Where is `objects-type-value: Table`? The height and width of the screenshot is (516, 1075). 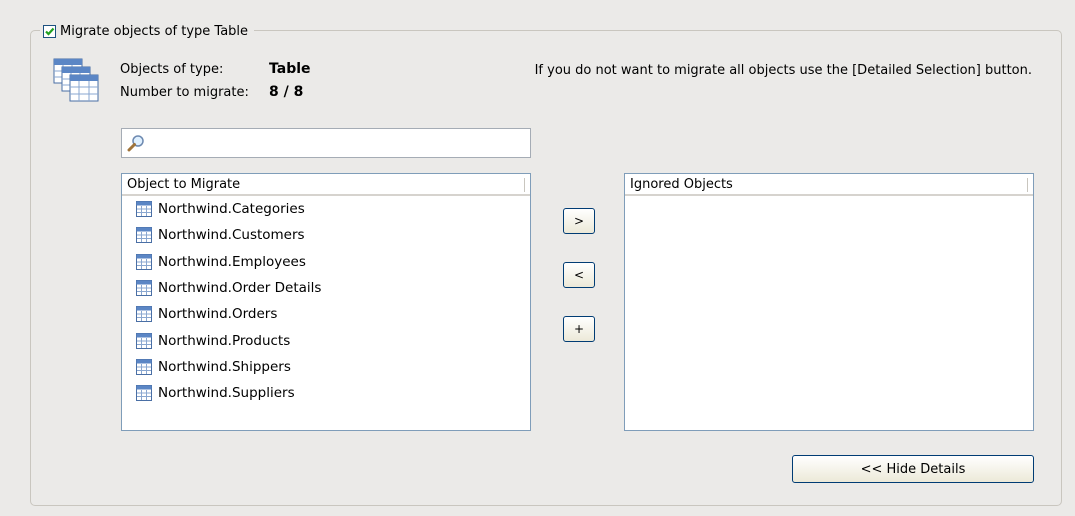 objects-type-value: Table is located at coordinates (290, 69).